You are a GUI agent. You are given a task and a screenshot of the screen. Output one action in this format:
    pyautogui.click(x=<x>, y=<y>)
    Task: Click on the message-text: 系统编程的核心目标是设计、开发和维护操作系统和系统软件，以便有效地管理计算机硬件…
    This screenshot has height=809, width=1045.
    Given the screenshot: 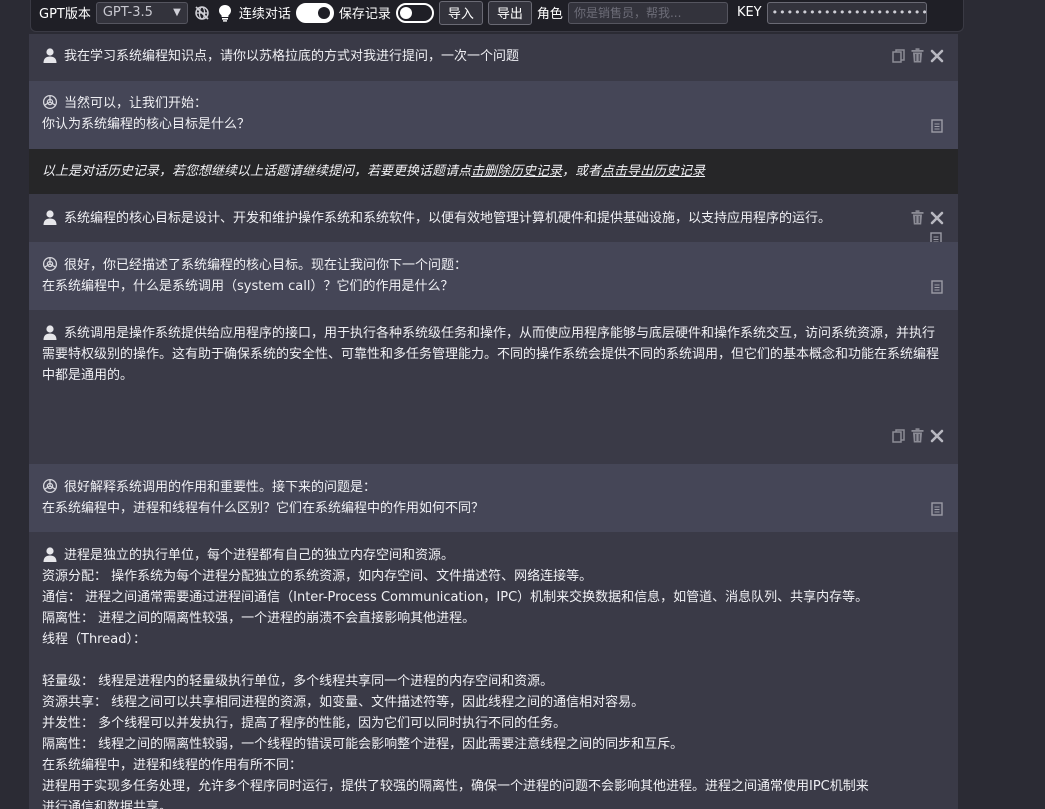 What is the action you would take?
    pyautogui.click(x=448, y=218)
    